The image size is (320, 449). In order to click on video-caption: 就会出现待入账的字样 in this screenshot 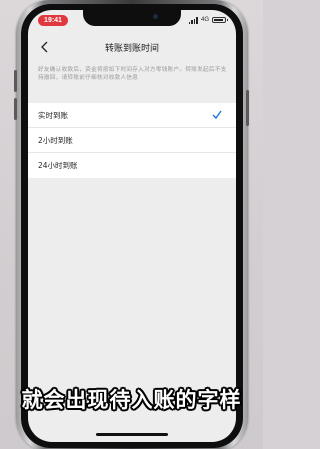, I will do `click(131, 400)`.